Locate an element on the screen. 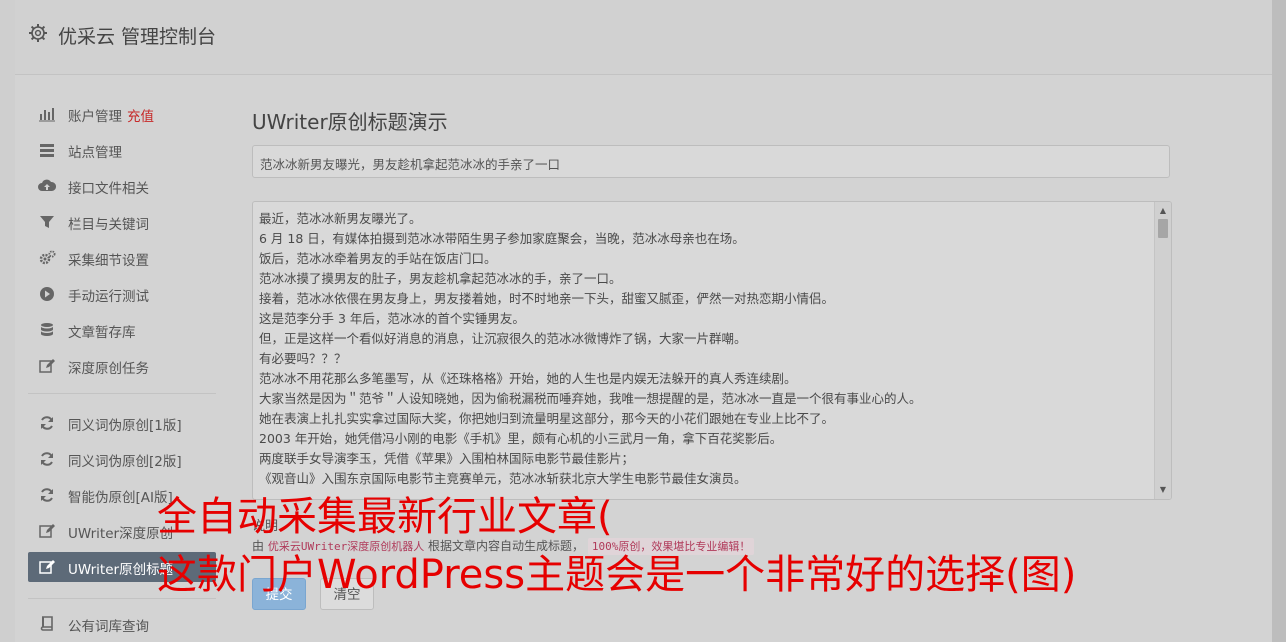 Image resolution: width=1286 pixels, height=642 pixels. content-line: 但，正是这样一个看似好消息的消息，让沉寂很久的范冰冰微博炸了锅，大家一片群嘲。 is located at coordinates (503, 338).